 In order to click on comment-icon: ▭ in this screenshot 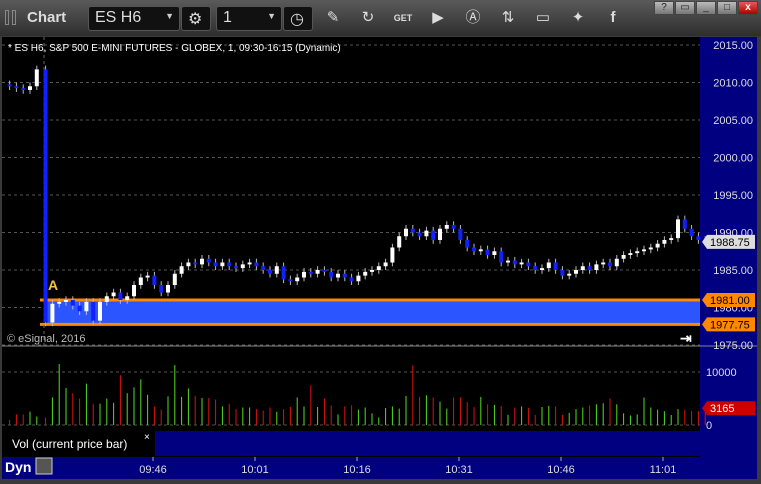, I will do `click(543, 18)`.